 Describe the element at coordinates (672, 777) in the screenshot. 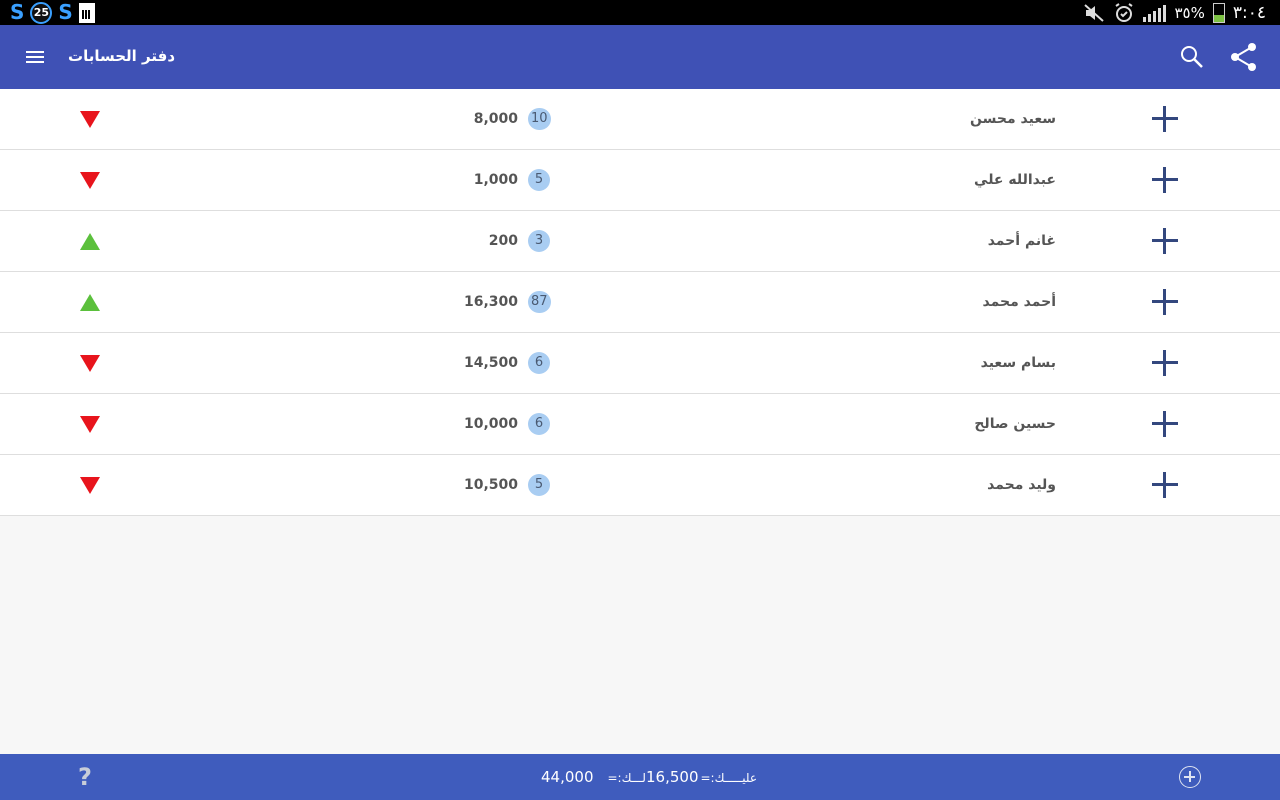

I see `total-alayk-value: 16,500` at that location.